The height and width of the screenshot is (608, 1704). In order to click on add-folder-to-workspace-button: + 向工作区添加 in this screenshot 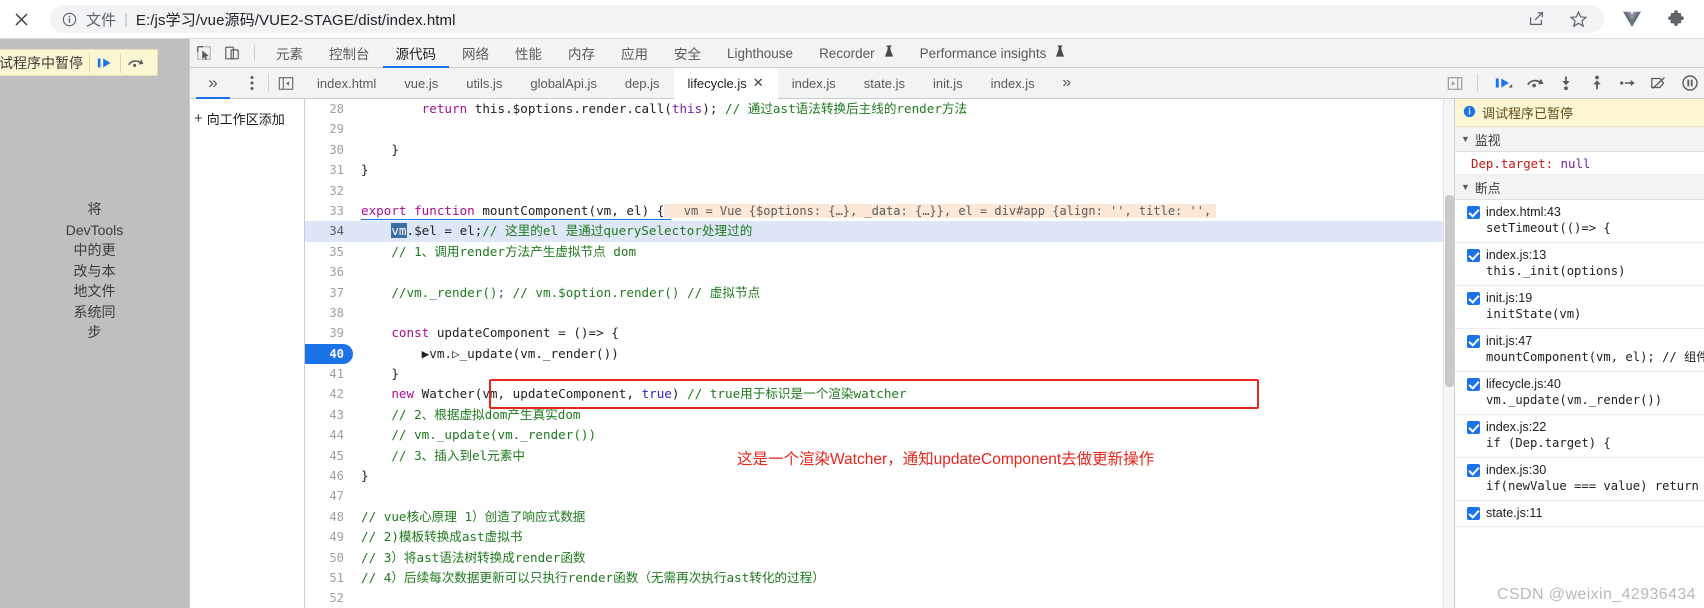, I will do `click(247, 118)`.